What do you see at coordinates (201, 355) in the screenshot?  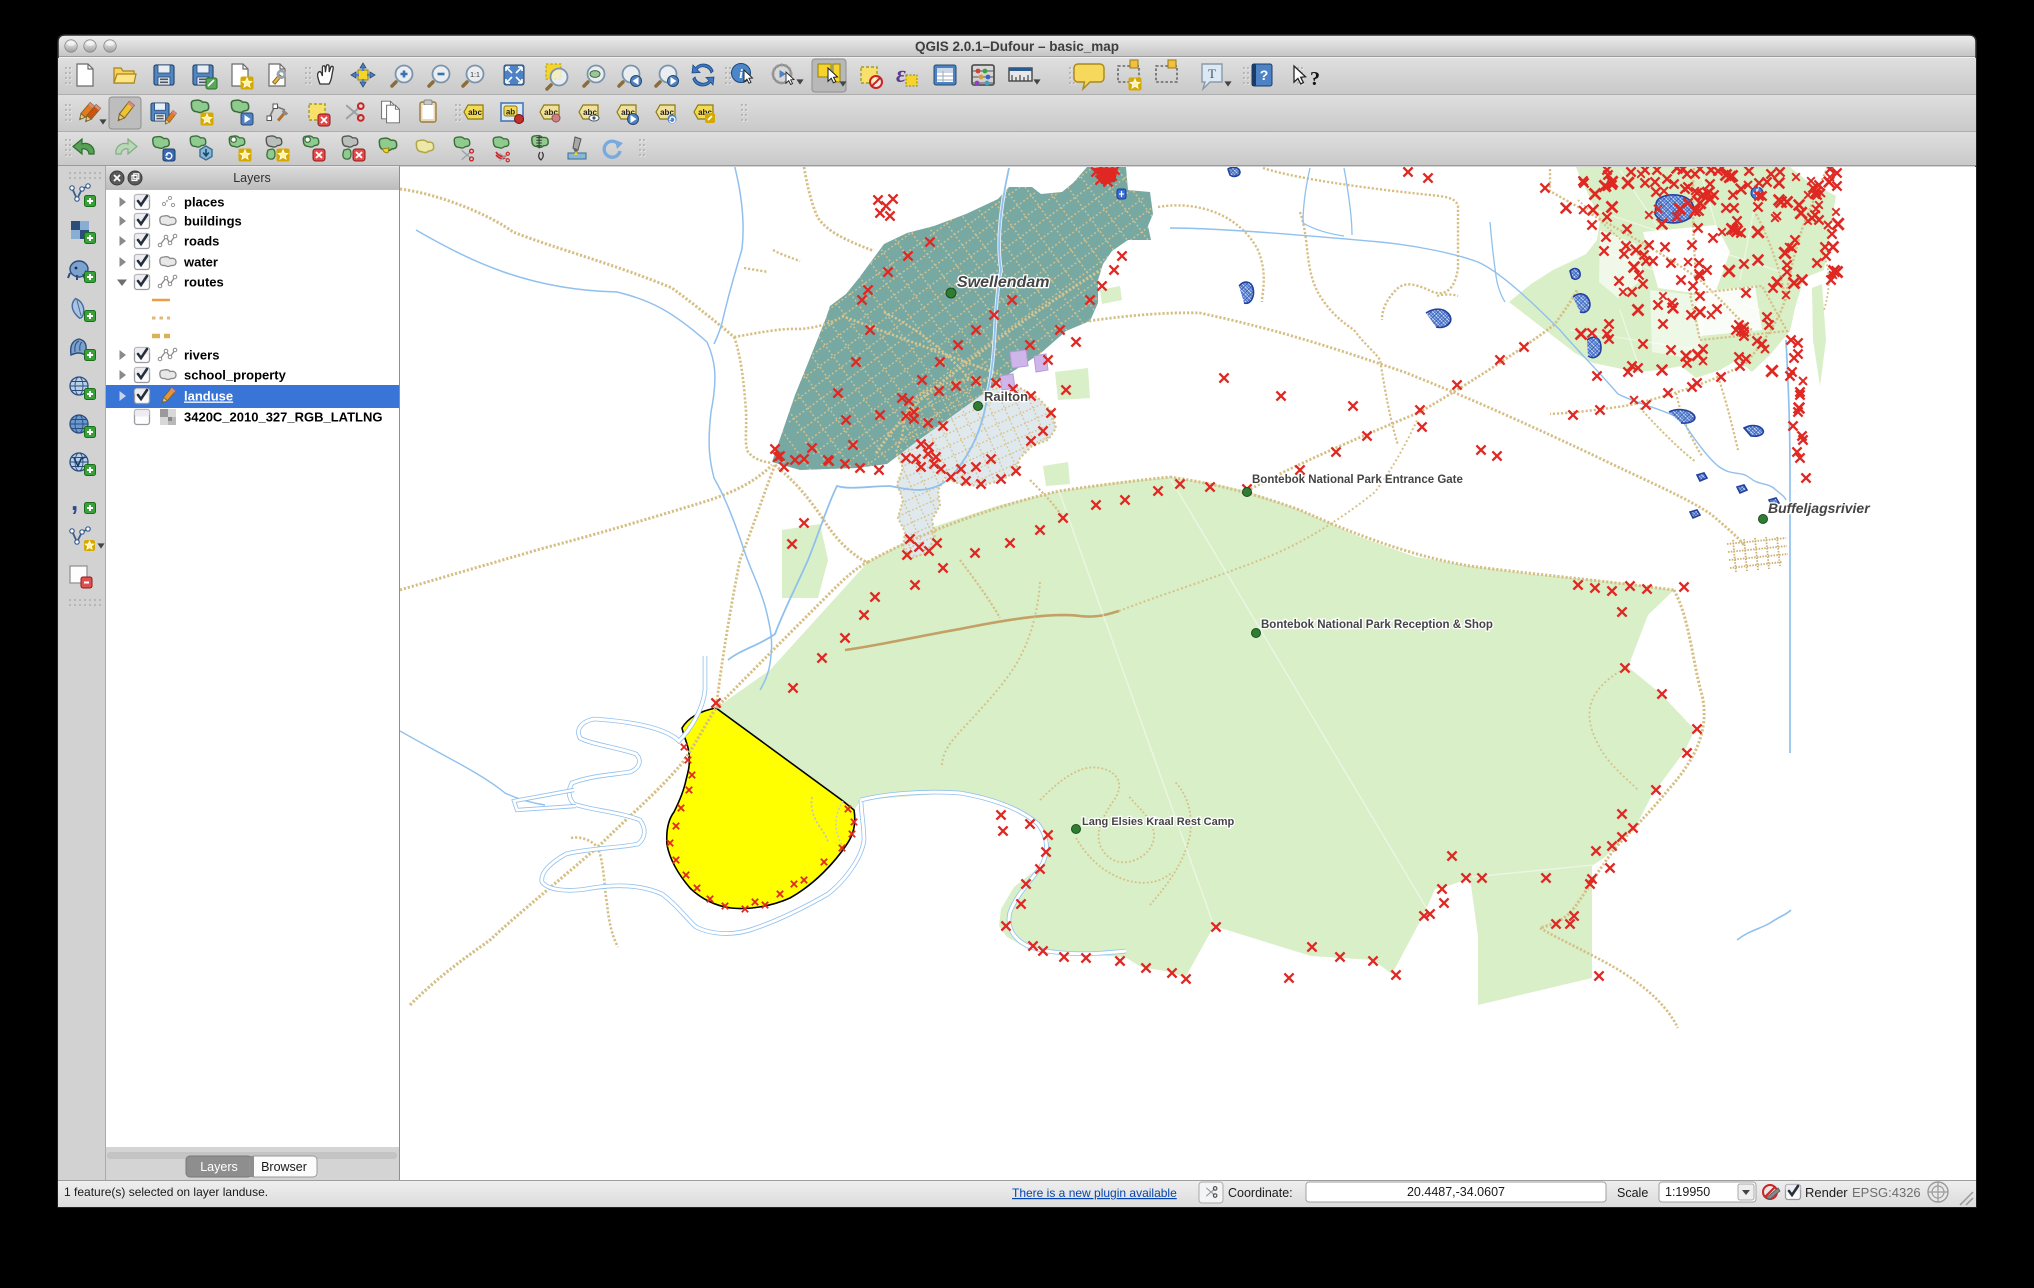 I see `svg-text: rivers` at bounding box center [201, 355].